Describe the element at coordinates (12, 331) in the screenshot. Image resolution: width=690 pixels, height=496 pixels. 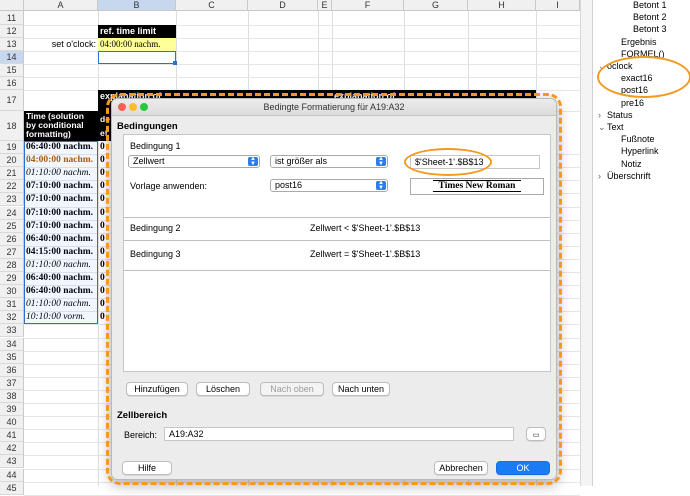
I see `row-header: 33` at that location.